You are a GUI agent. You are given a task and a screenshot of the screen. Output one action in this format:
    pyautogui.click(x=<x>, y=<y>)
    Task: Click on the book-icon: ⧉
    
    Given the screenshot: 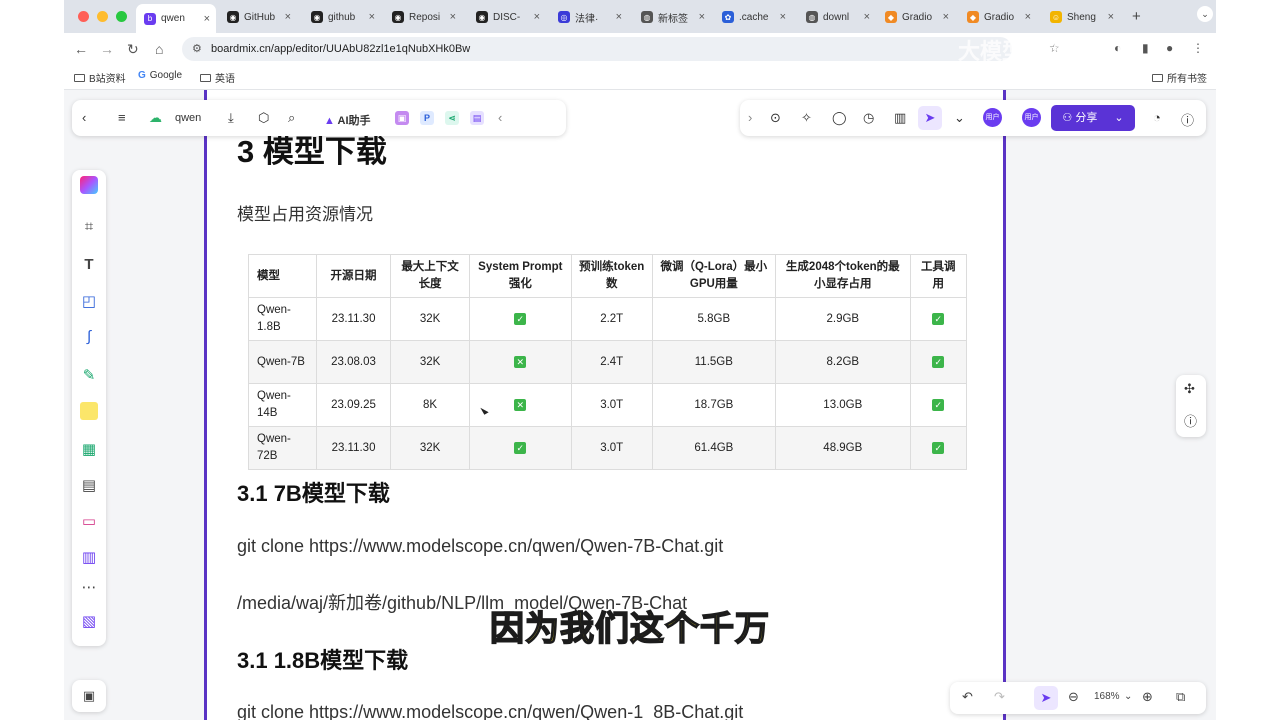 What is the action you would take?
    pyautogui.click(x=1180, y=697)
    